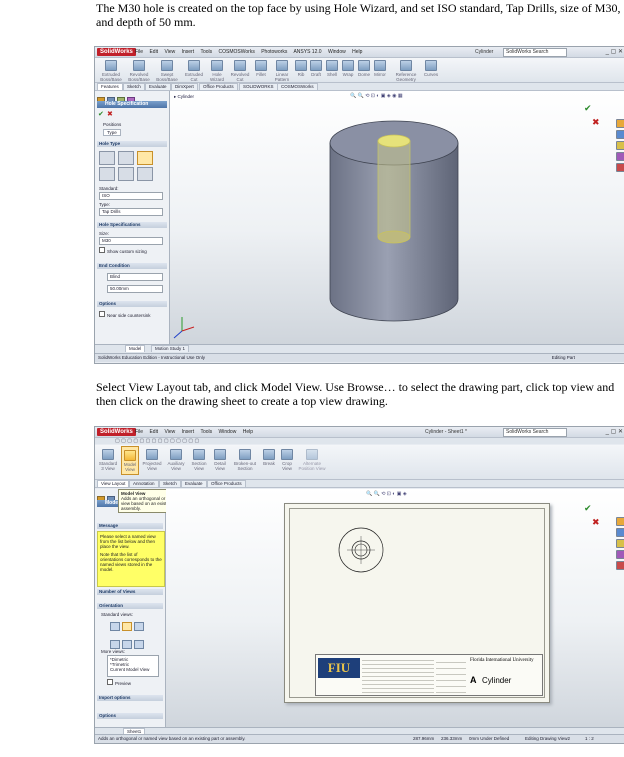 The width and height of the screenshot is (624, 757). Describe the element at coordinates (144, 483) in the screenshot. I see `tab-annotation: Annotation` at that location.